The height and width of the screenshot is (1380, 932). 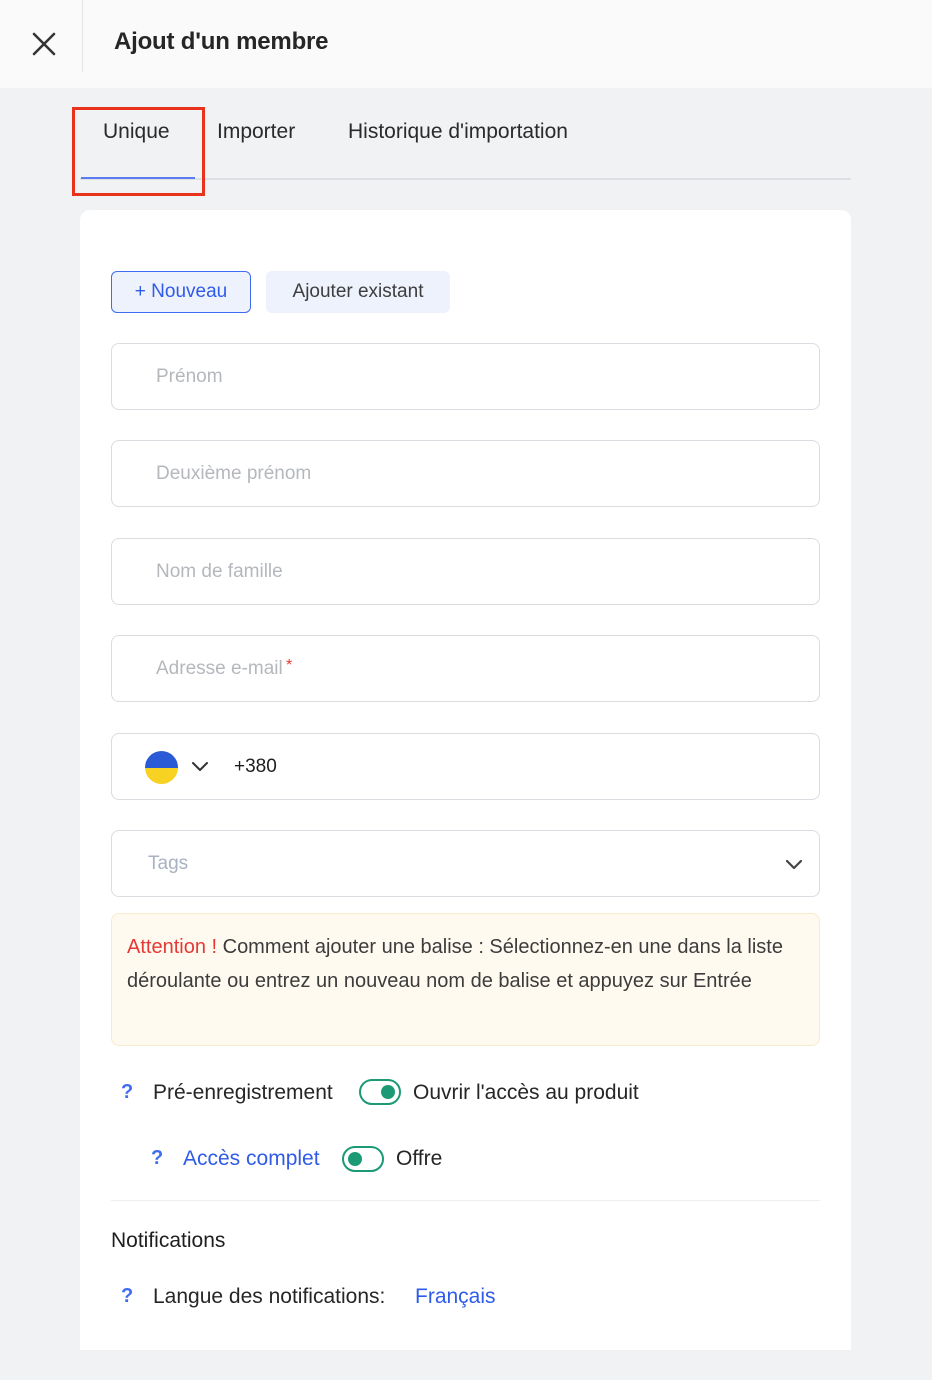 I want to click on middle-name-field, so click(x=465, y=473).